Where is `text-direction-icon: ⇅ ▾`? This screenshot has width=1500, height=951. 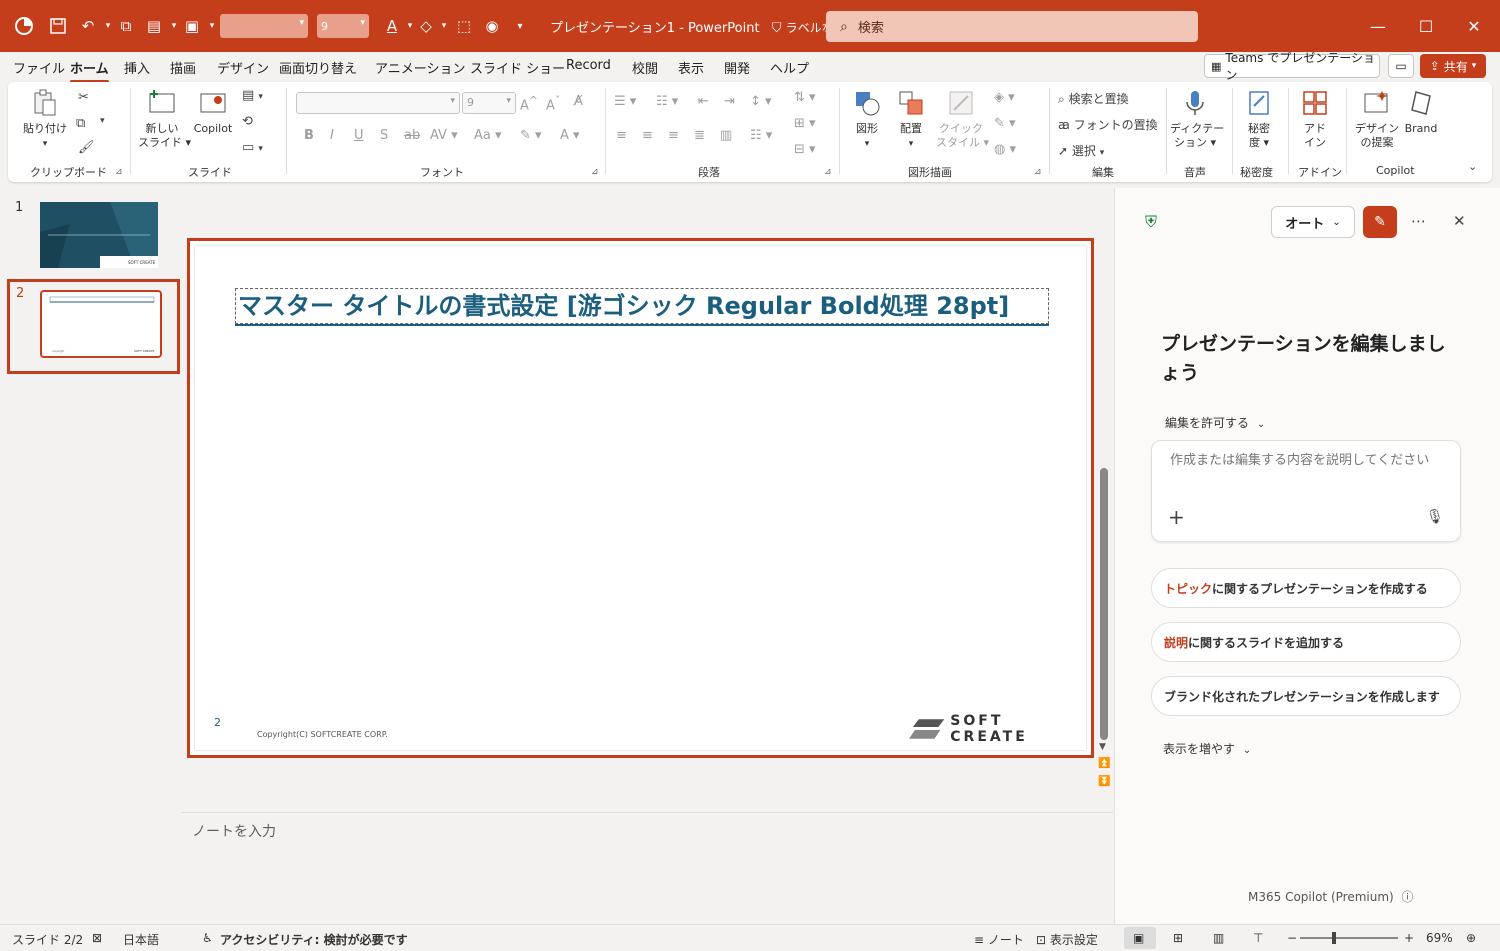
text-direction-icon: ⇅ ▾ is located at coordinates (805, 97).